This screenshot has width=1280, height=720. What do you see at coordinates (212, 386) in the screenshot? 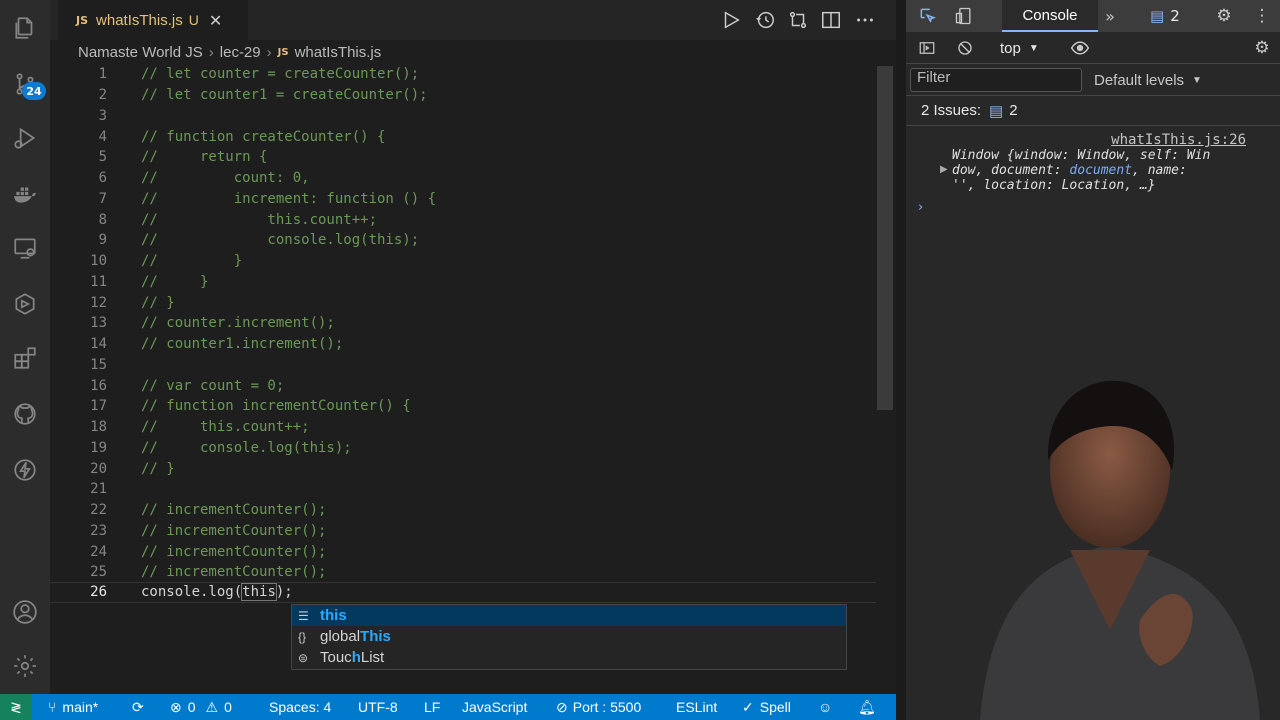
I see `line-code: // var count = 0;` at bounding box center [212, 386].